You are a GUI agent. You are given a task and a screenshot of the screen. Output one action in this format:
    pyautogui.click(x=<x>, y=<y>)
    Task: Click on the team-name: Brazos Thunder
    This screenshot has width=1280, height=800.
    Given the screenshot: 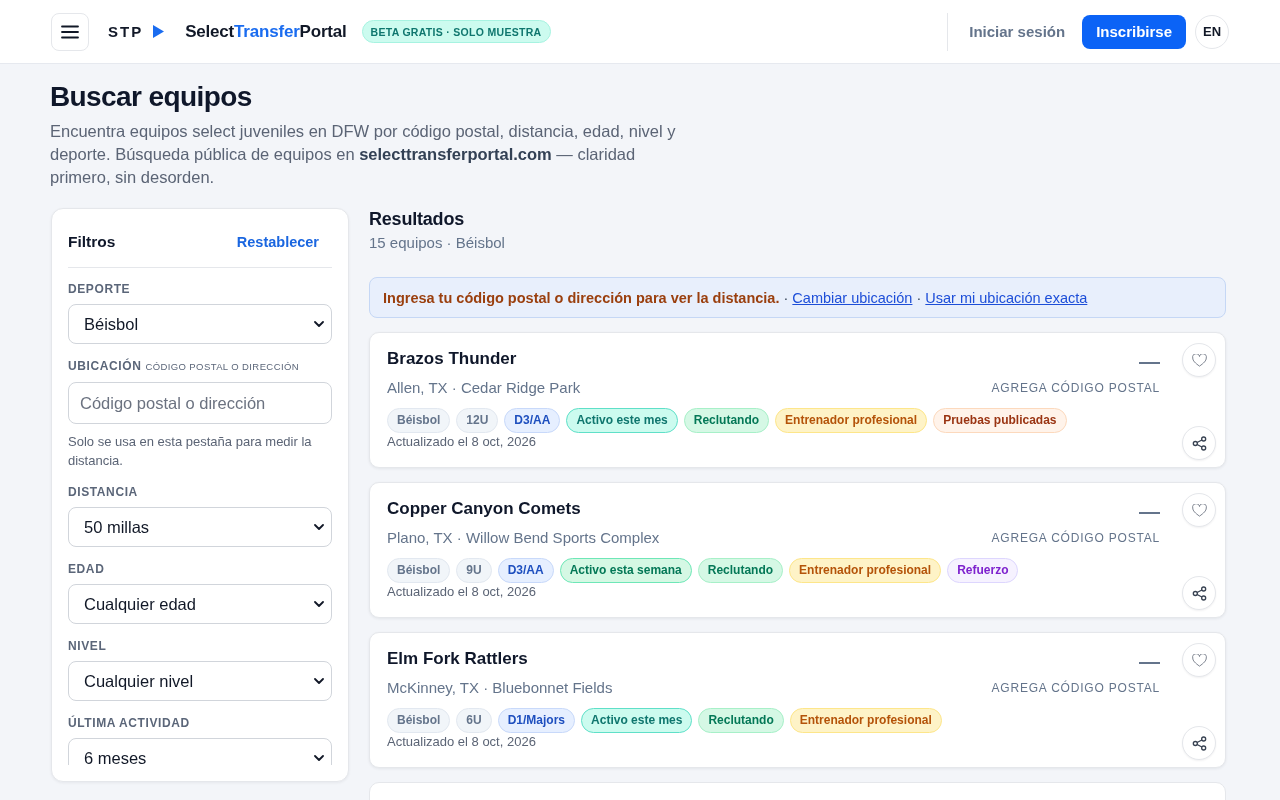 What is the action you would take?
    pyautogui.click(x=452, y=359)
    